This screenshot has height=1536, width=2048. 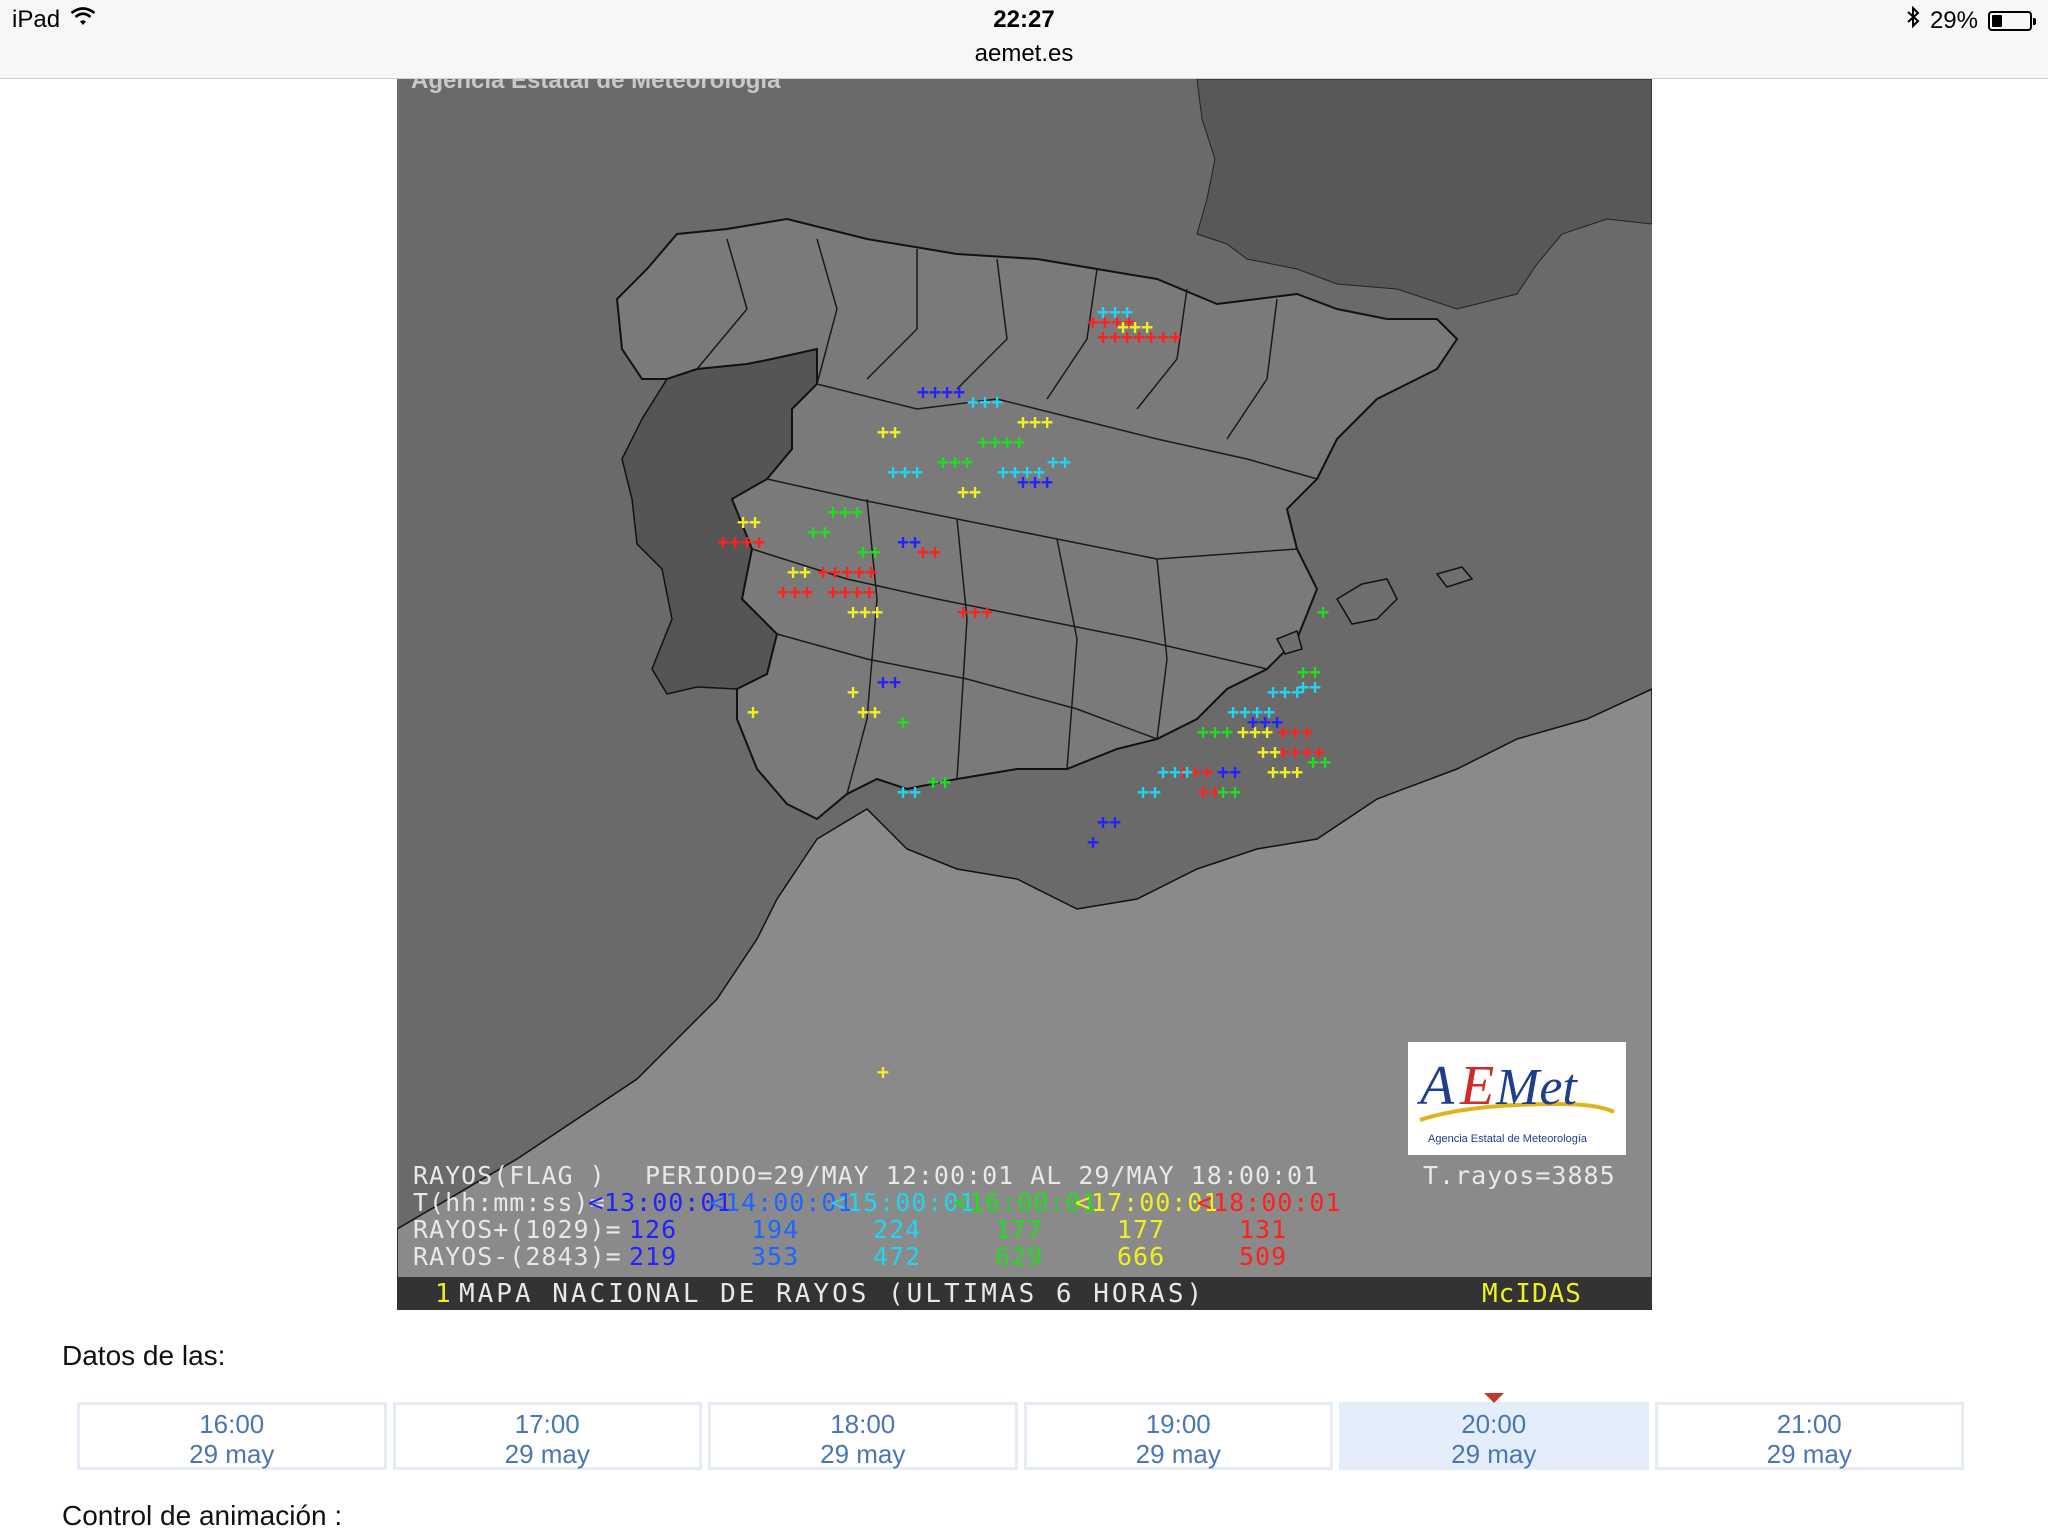 I want to click on timeslot-time: 20:00, so click(x=1494, y=1424).